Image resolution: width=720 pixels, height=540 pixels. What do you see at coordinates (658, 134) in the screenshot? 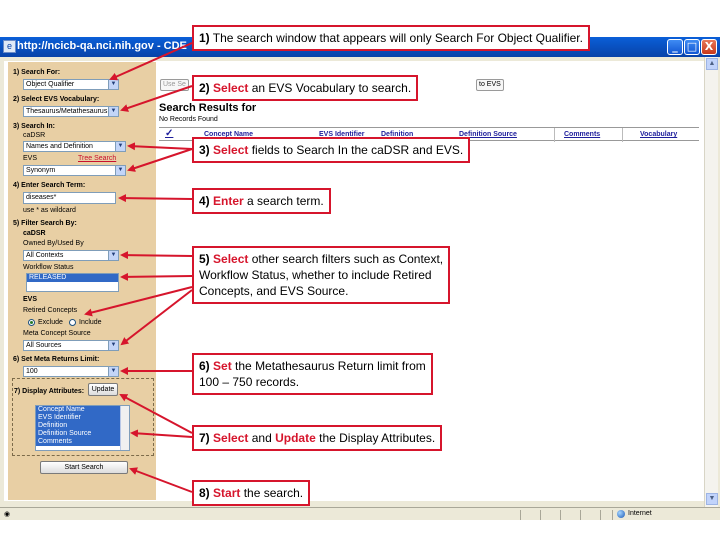
I see `column-header: Vocabulary` at bounding box center [658, 134].